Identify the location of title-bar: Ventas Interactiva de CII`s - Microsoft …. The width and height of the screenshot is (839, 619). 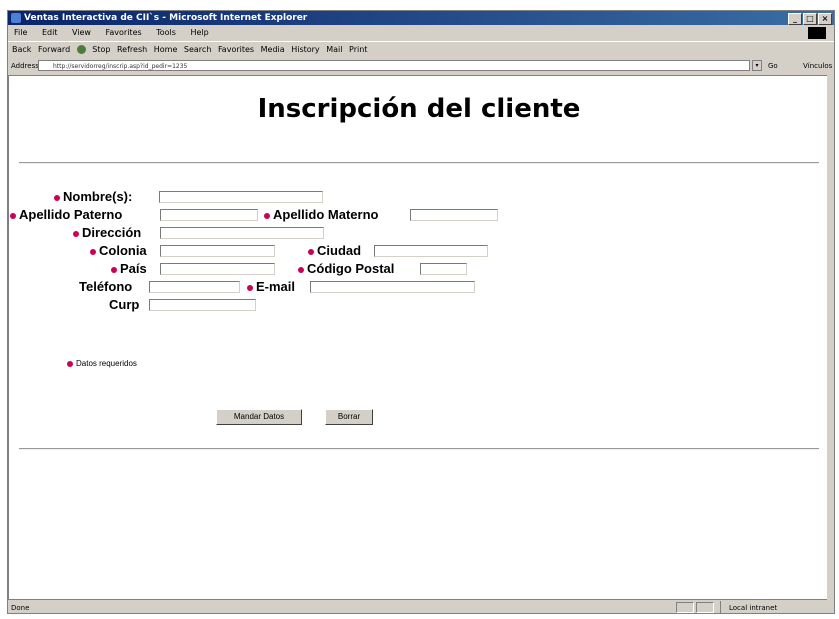
(421, 18).